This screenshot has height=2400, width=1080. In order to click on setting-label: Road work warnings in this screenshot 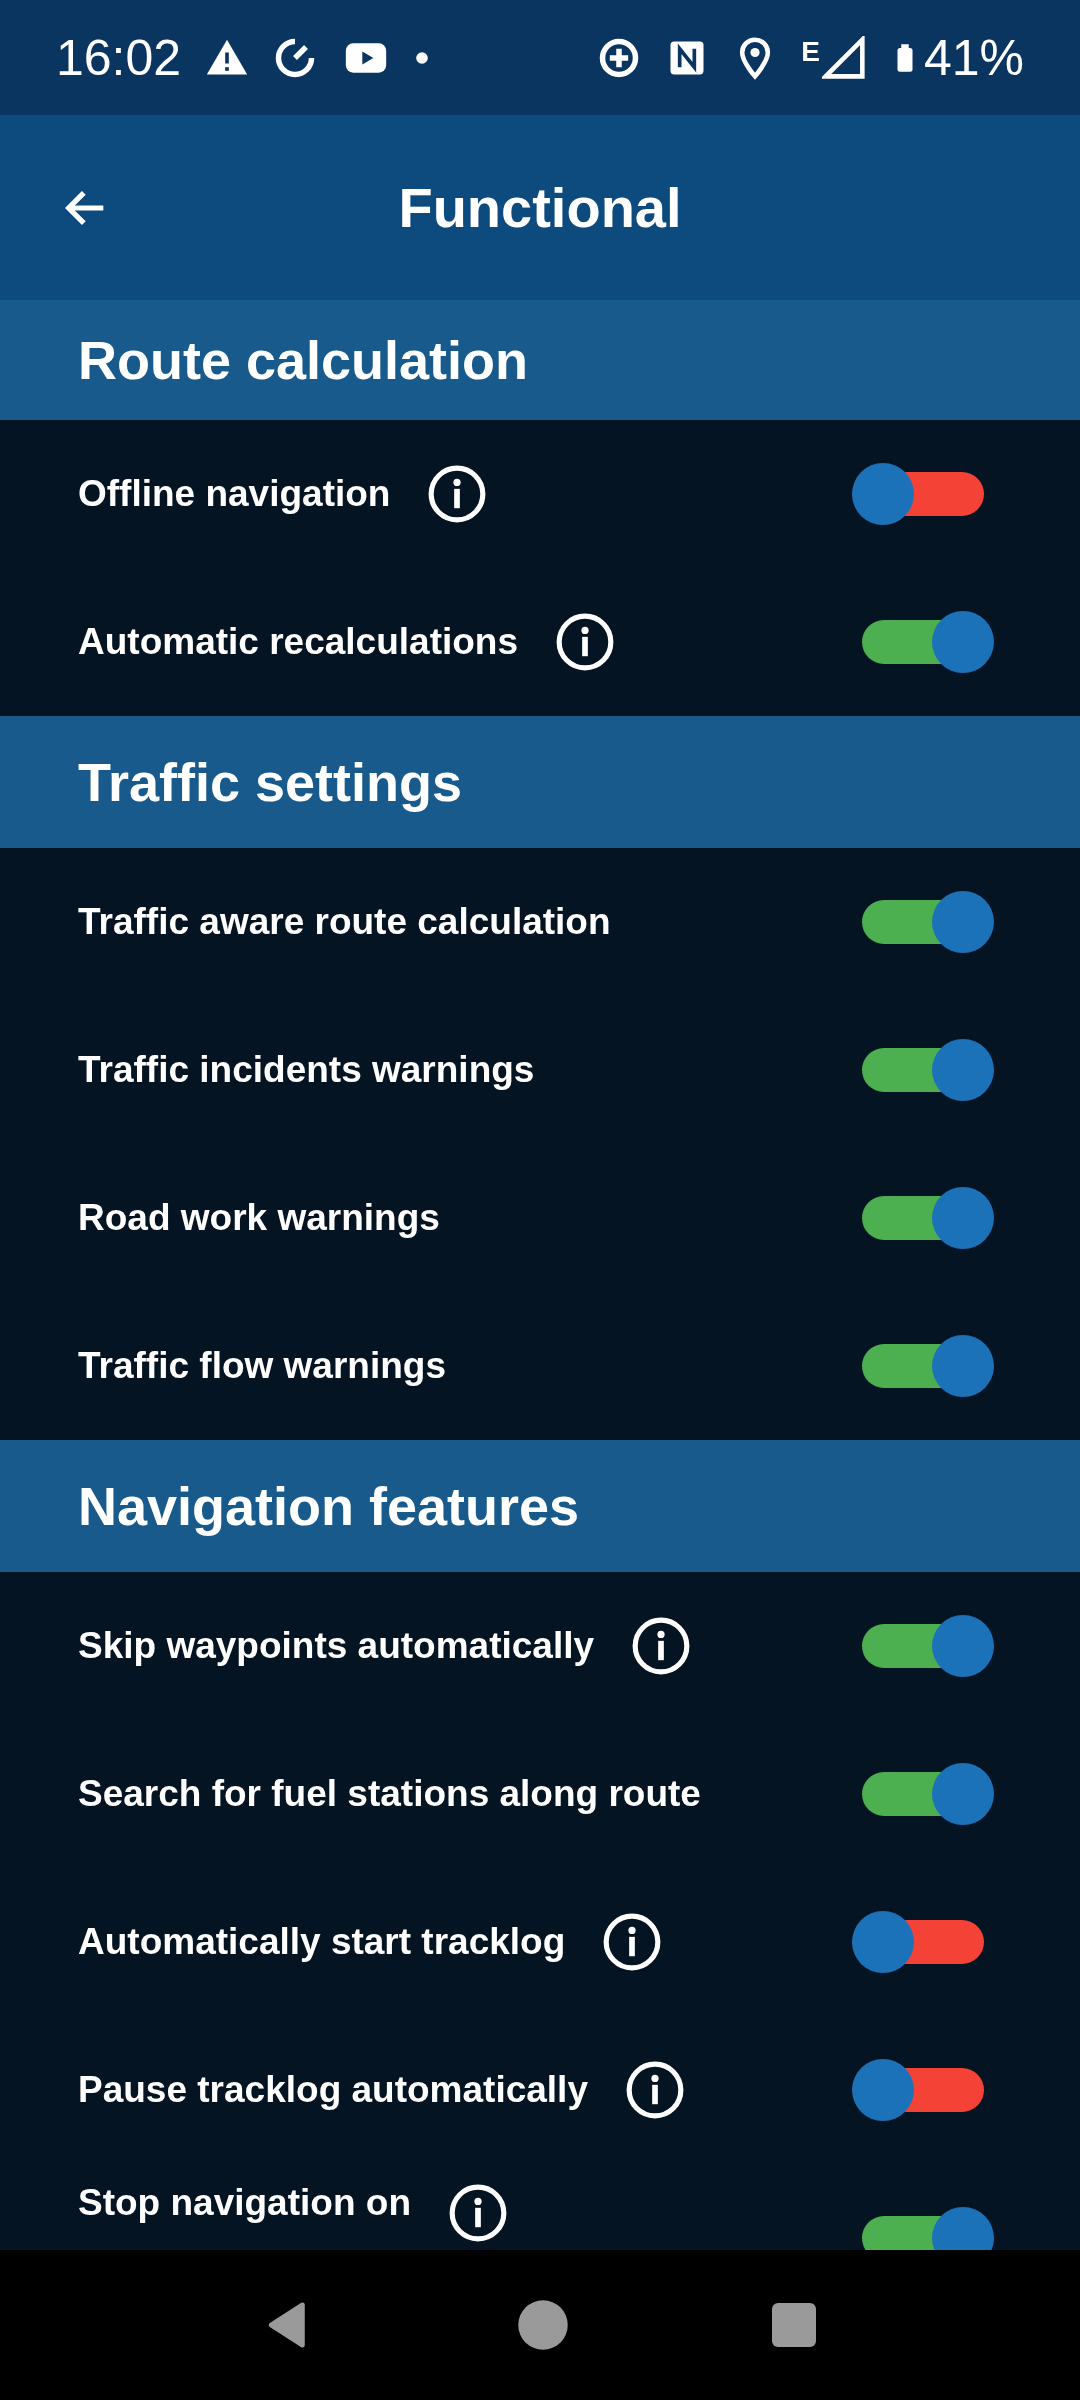, I will do `click(259, 1218)`.